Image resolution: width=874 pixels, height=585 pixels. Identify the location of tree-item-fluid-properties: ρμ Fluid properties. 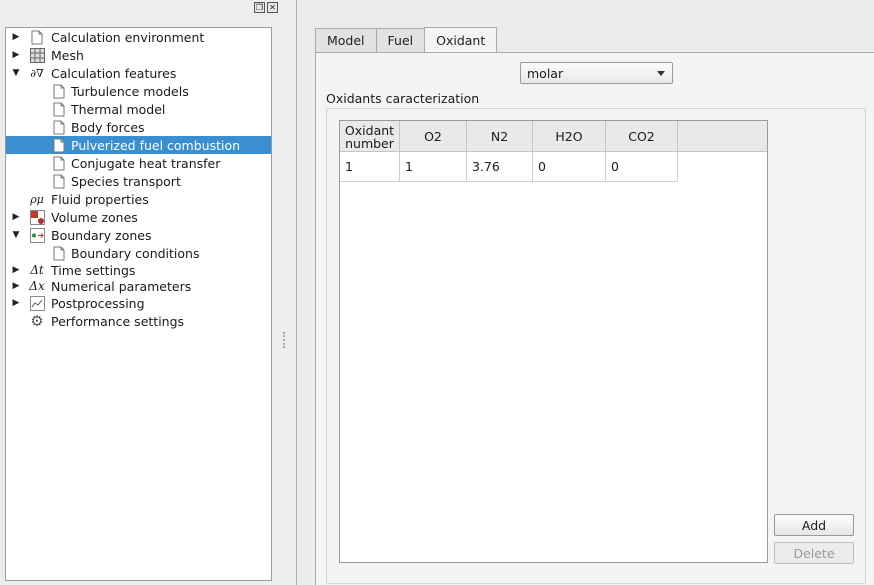
(138, 199).